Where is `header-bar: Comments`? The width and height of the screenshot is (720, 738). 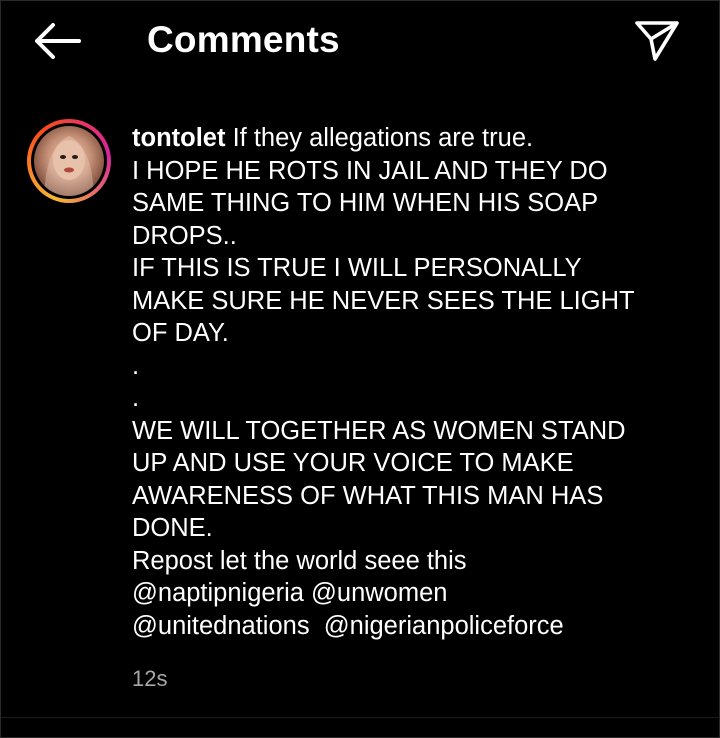
header-bar: Comments is located at coordinates (360, 41).